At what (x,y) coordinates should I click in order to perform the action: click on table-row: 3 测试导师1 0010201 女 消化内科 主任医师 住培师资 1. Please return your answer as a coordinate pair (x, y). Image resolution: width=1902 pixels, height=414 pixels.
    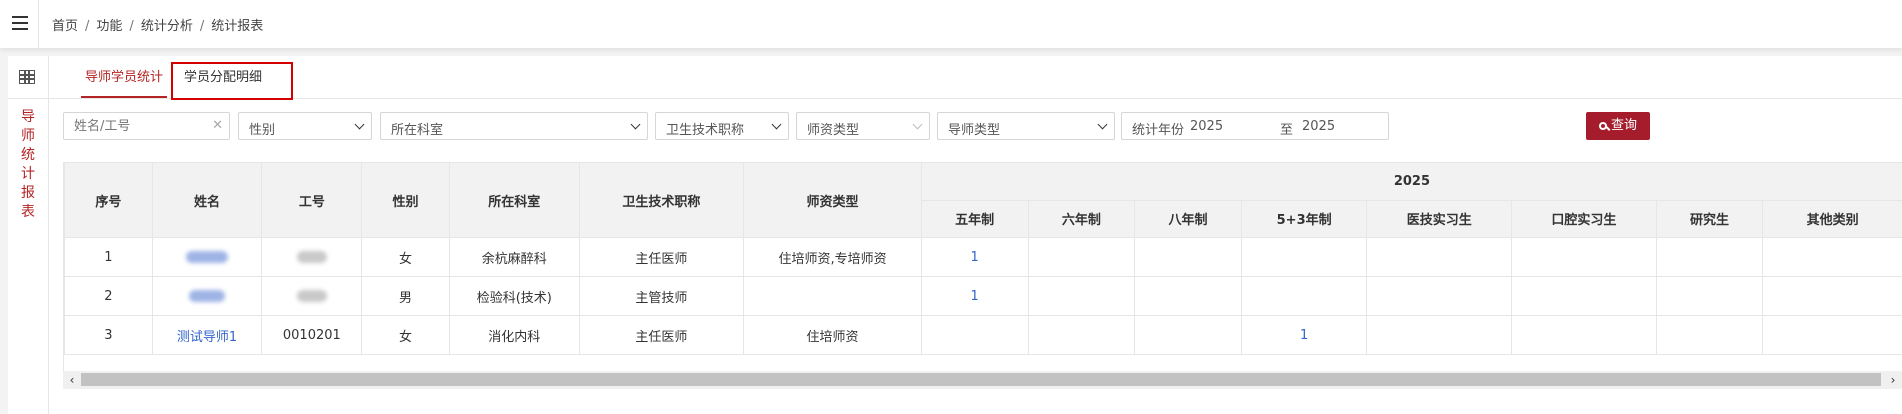
    Looking at the image, I should click on (983, 335).